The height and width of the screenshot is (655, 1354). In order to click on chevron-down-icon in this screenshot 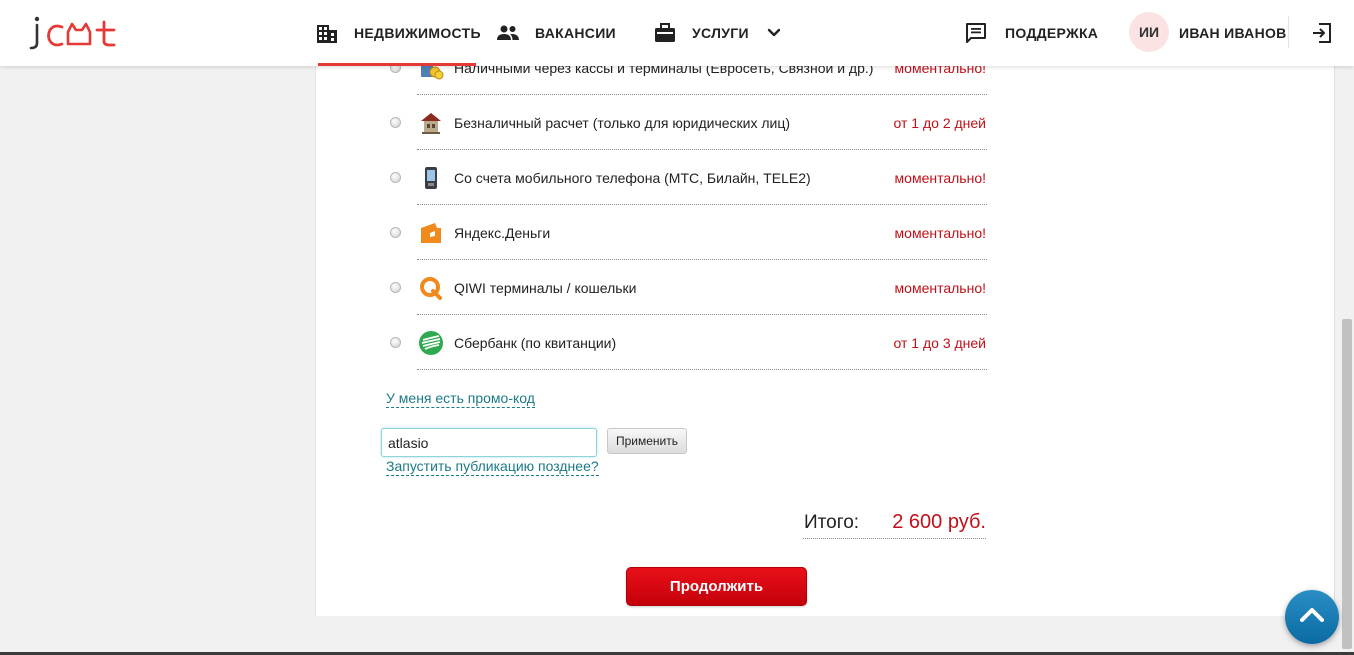, I will do `click(774, 33)`.